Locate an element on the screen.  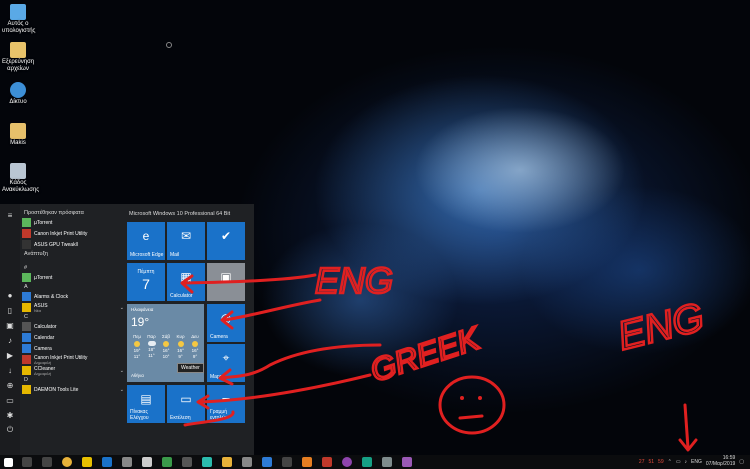
windows-start-icon is located at coordinates (8, 462).